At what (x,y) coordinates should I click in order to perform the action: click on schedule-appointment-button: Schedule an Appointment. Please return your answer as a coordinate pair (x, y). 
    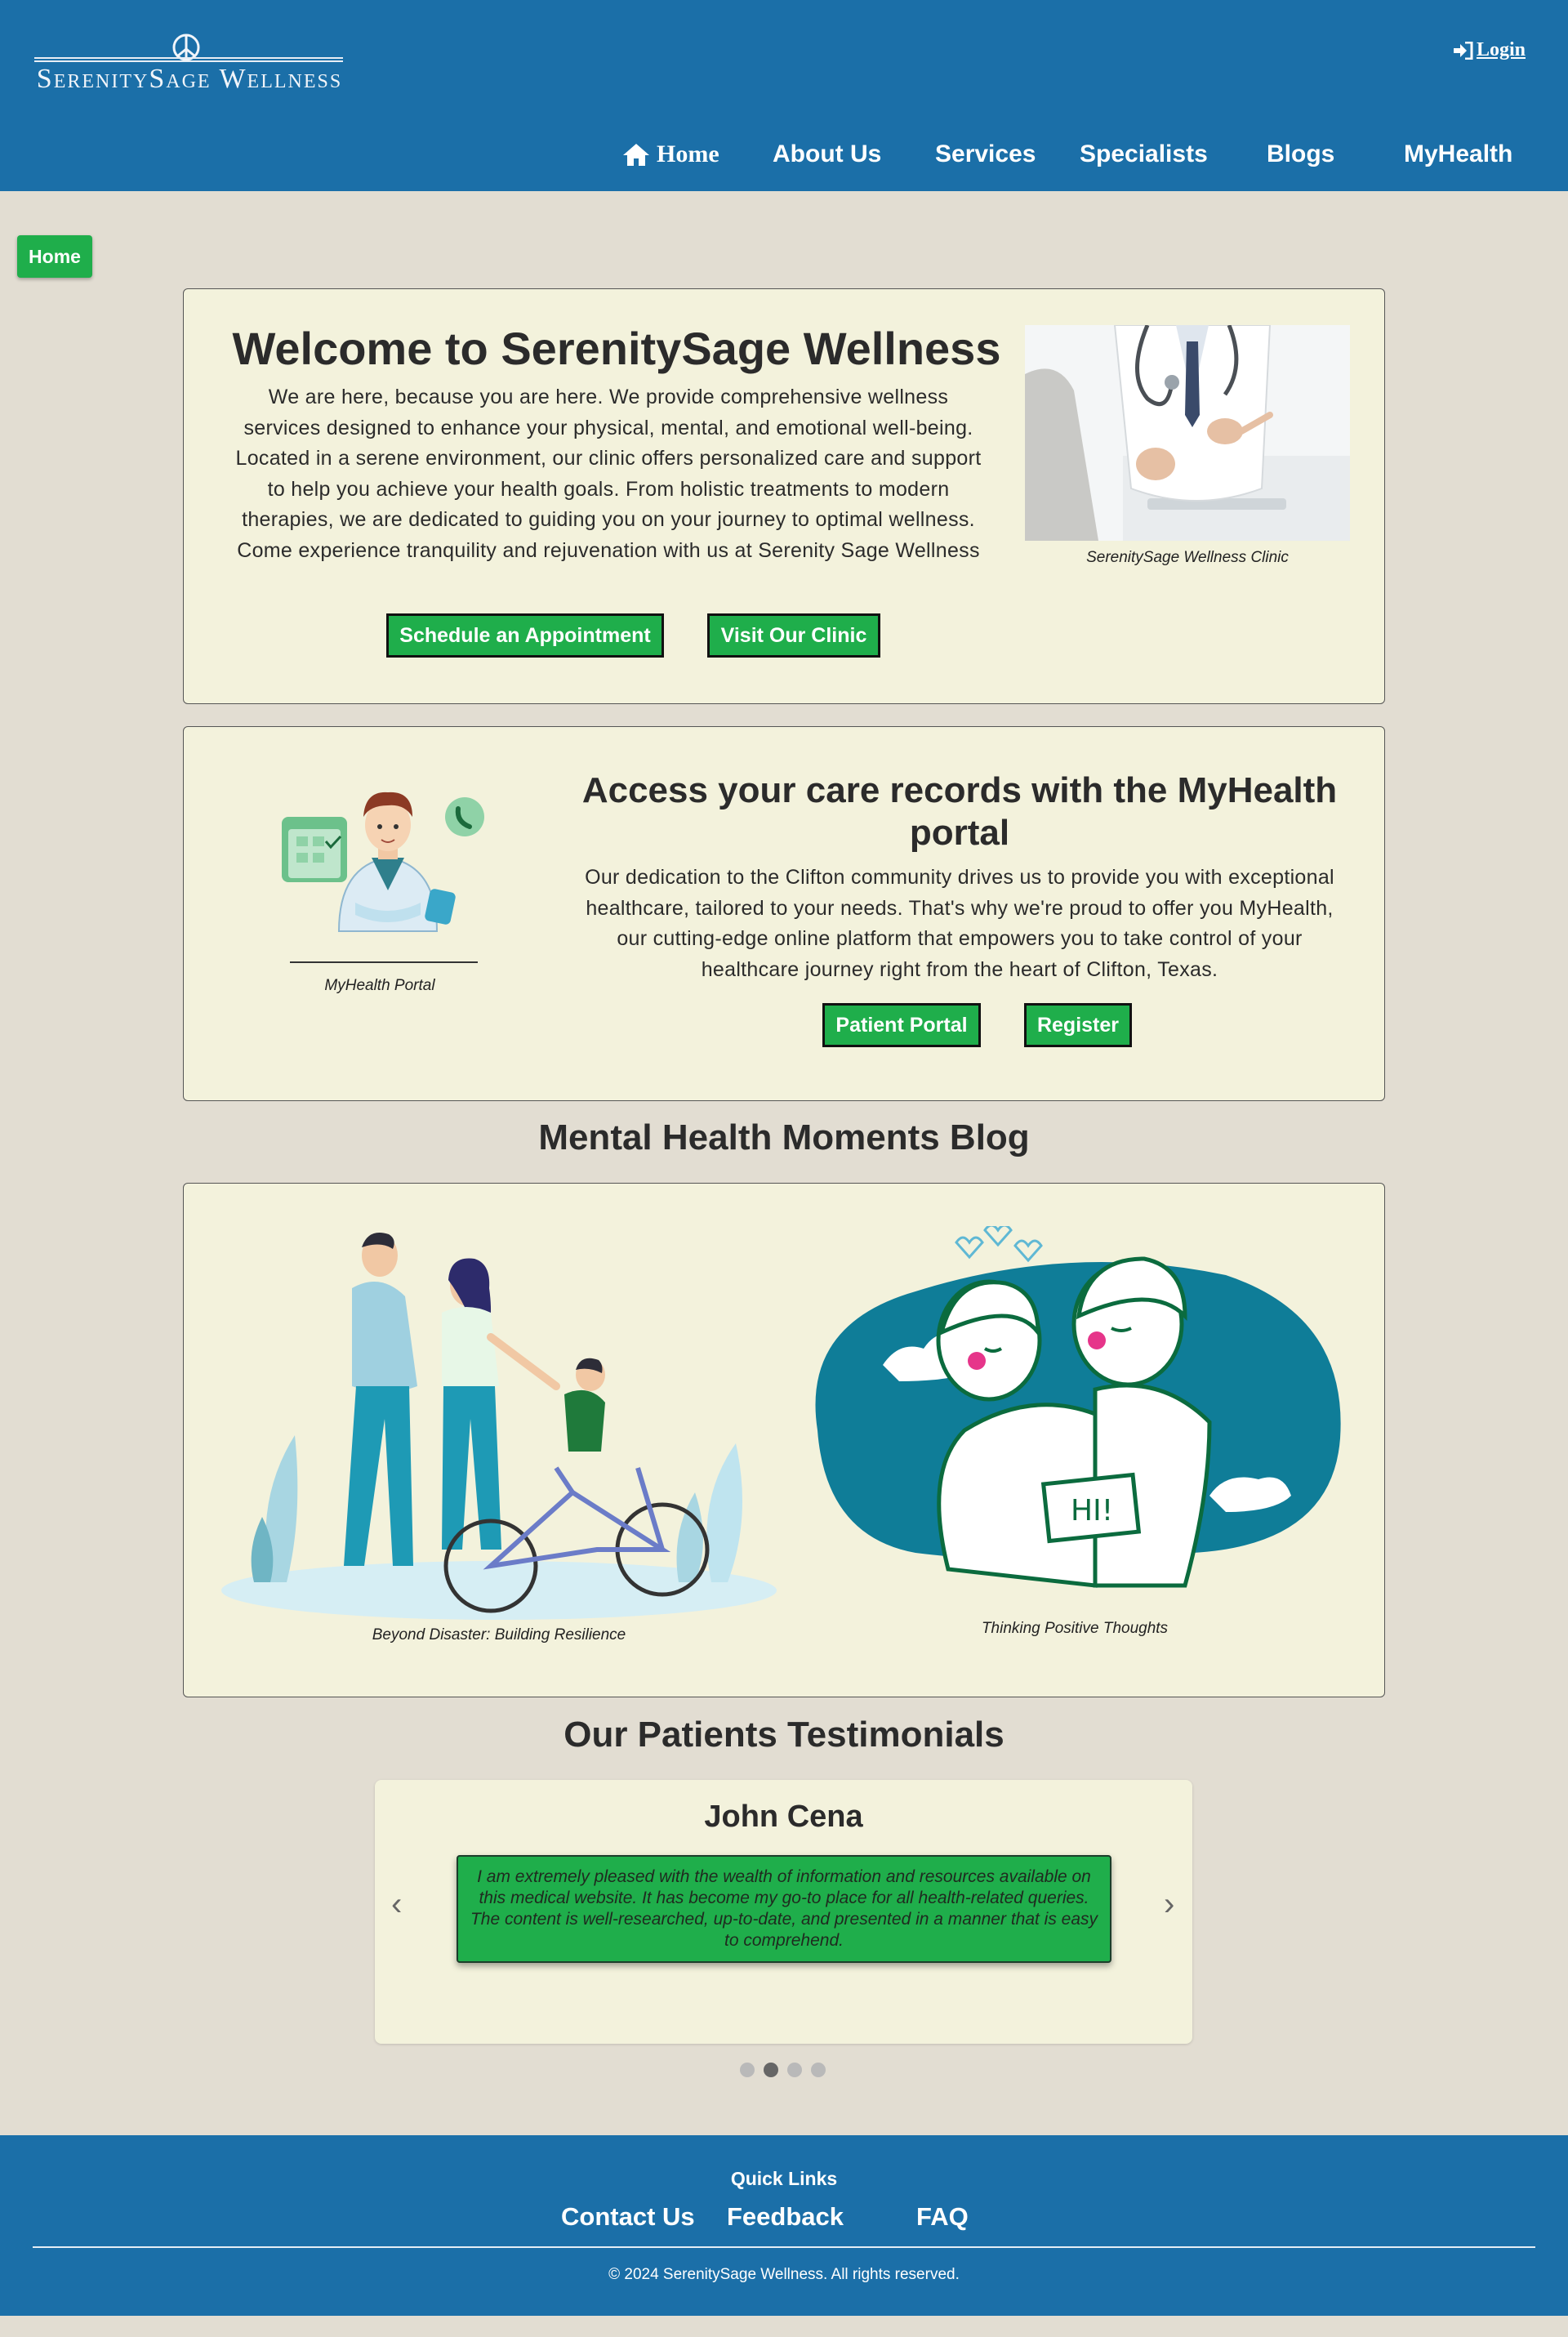
    Looking at the image, I should click on (525, 635).